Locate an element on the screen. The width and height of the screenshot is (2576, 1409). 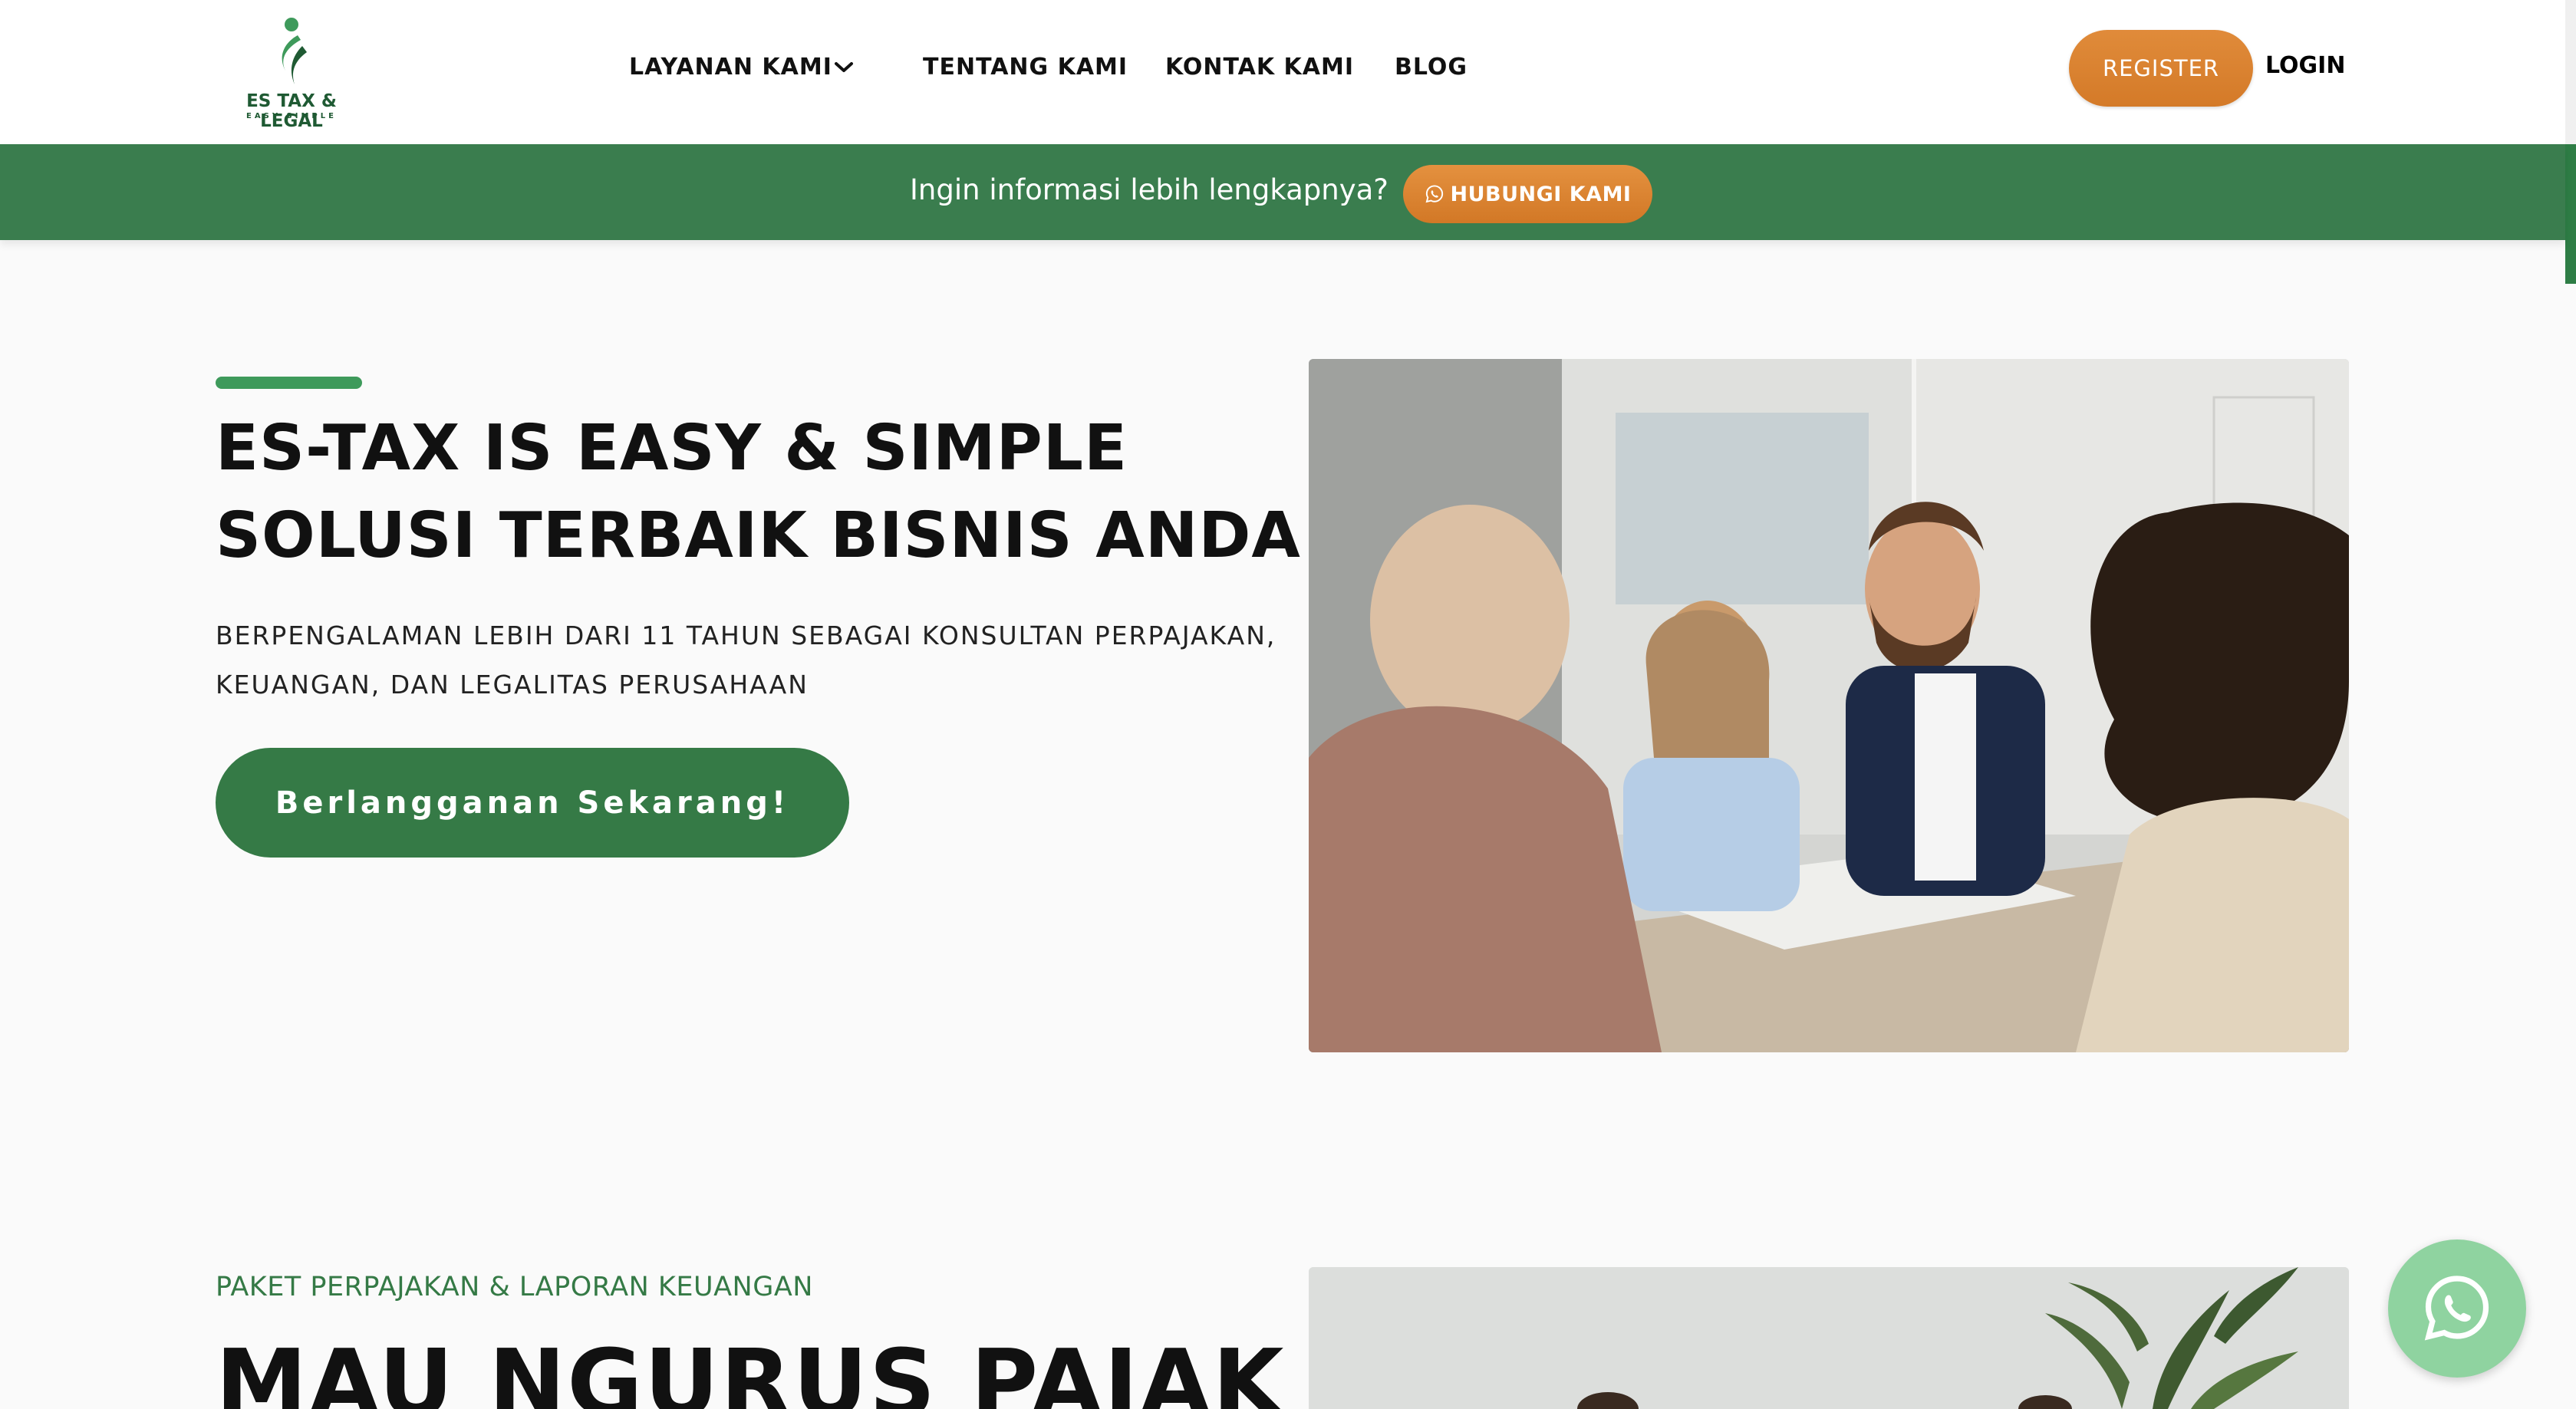
section-label: PAKET PERPAJAKAN & LAPORAN KEUANGAN is located at coordinates (514, 1287).